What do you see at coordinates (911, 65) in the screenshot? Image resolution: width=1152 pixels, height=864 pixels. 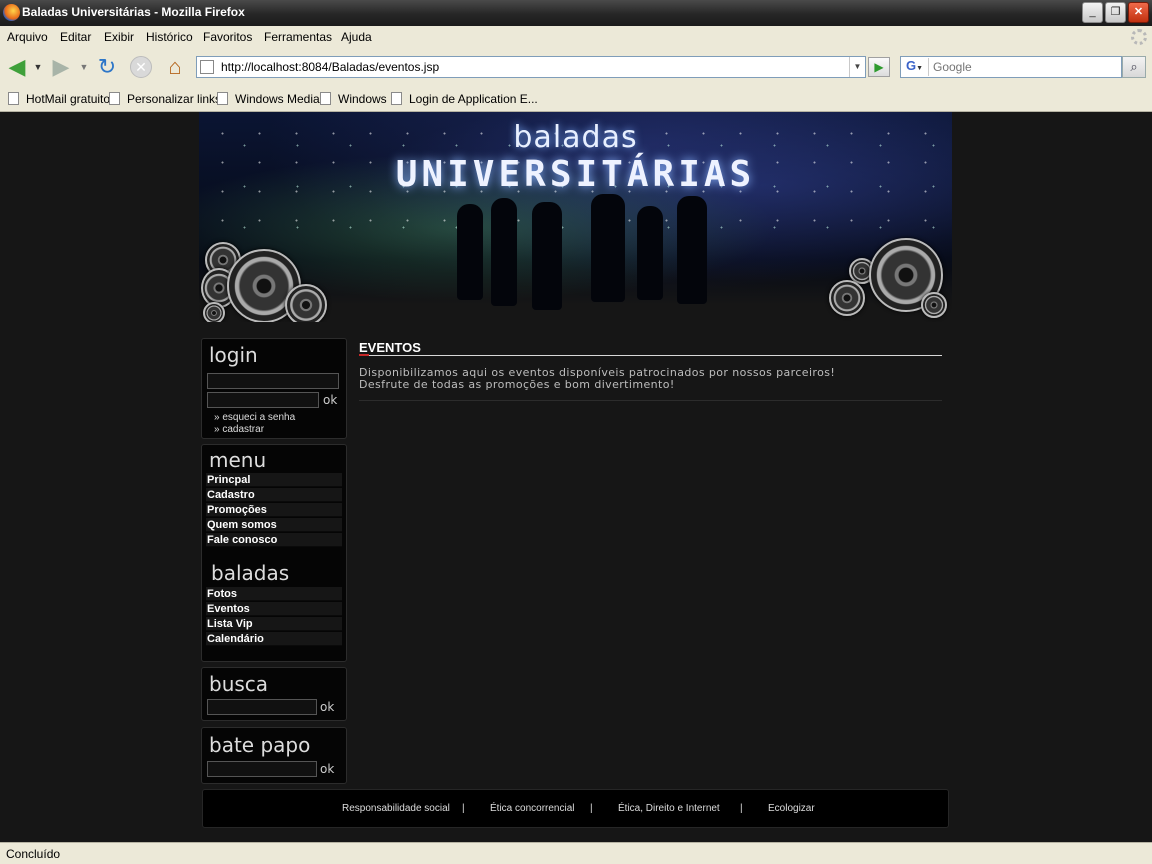 I see `search-engine-label: G` at bounding box center [911, 65].